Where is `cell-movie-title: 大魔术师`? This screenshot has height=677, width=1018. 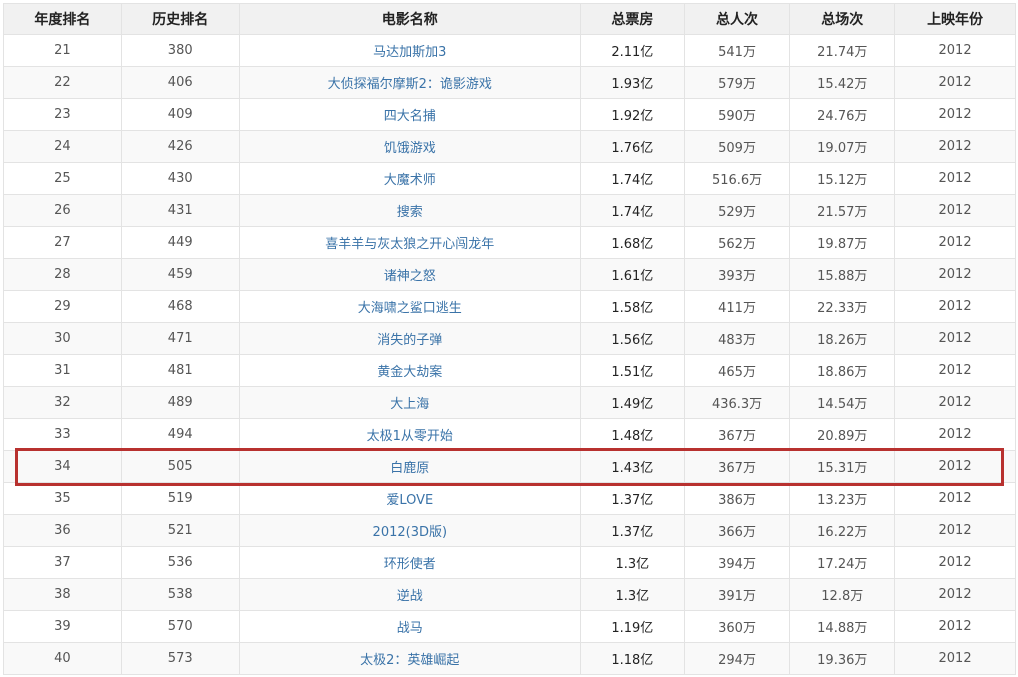
cell-movie-title: 大魔术师 is located at coordinates (409, 178).